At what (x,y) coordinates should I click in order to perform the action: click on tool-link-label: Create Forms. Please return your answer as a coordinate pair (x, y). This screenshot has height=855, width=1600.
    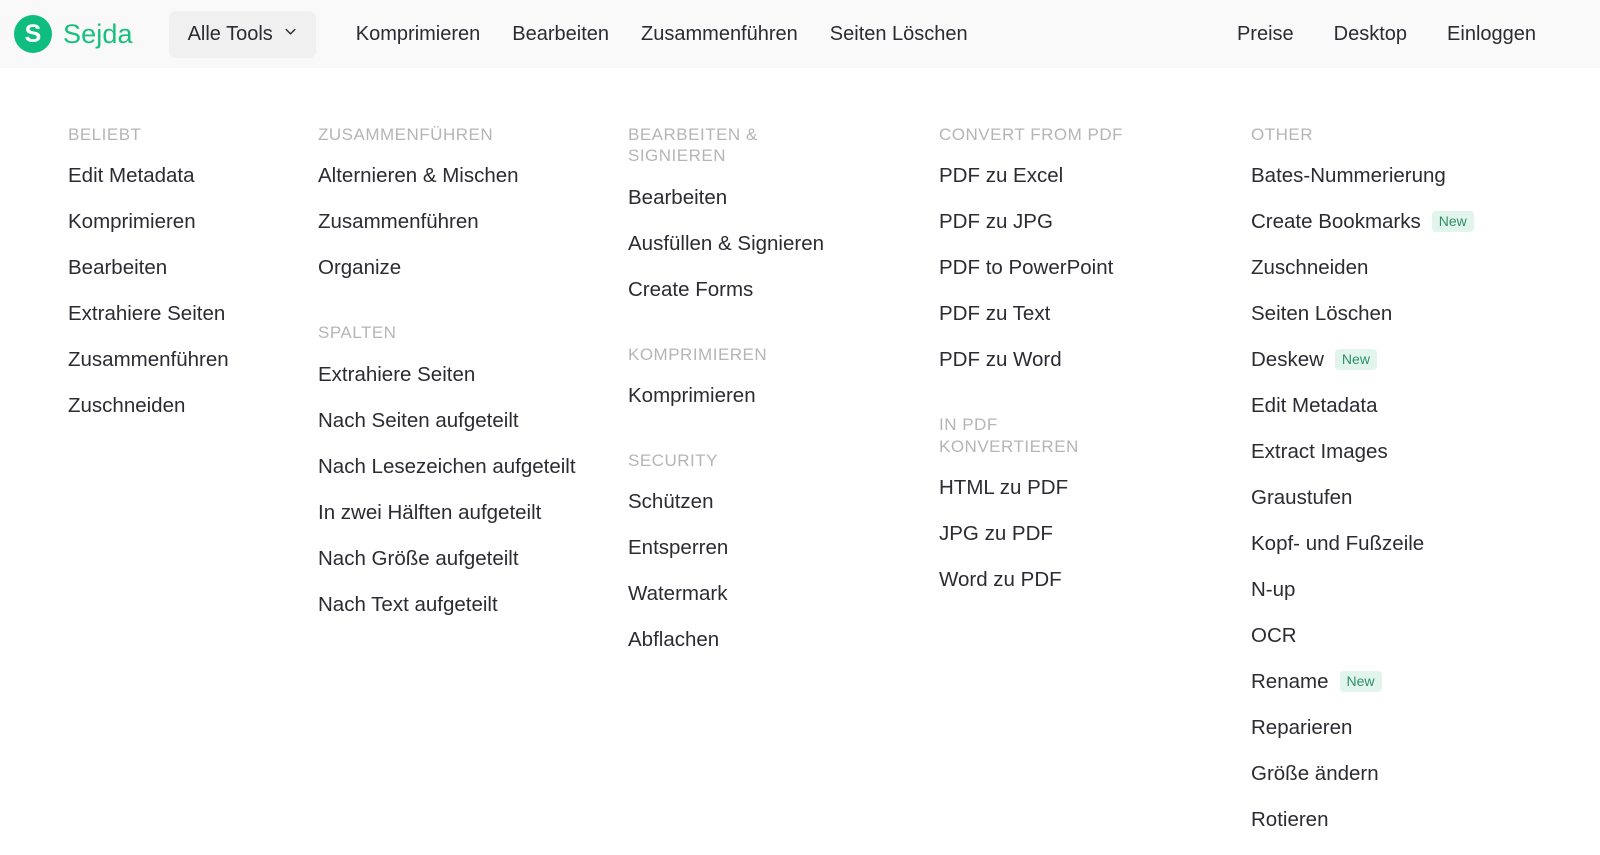
    Looking at the image, I should click on (691, 289).